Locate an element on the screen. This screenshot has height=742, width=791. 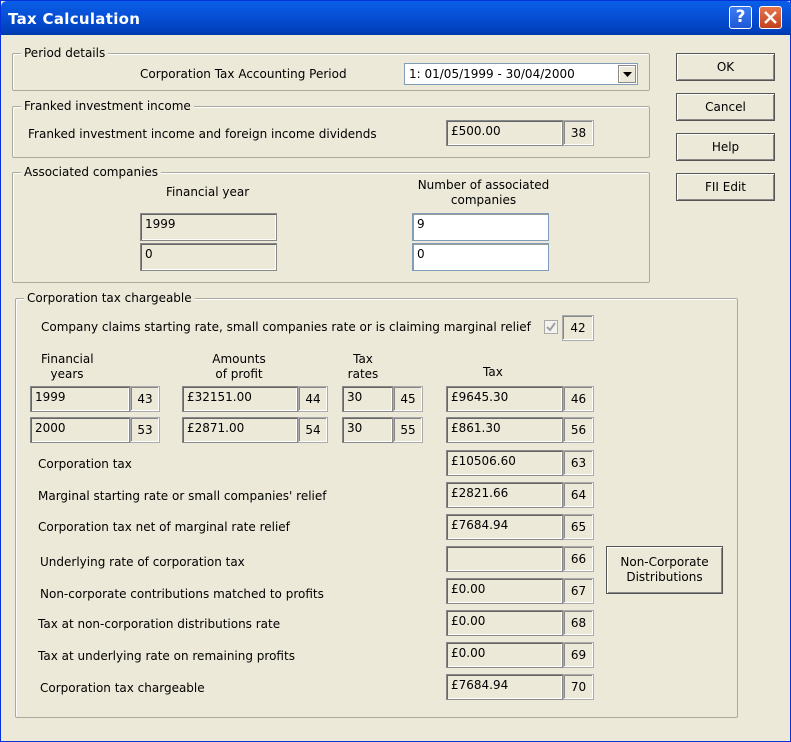
profit-field-2: £2871.00 is located at coordinates (240, 430).